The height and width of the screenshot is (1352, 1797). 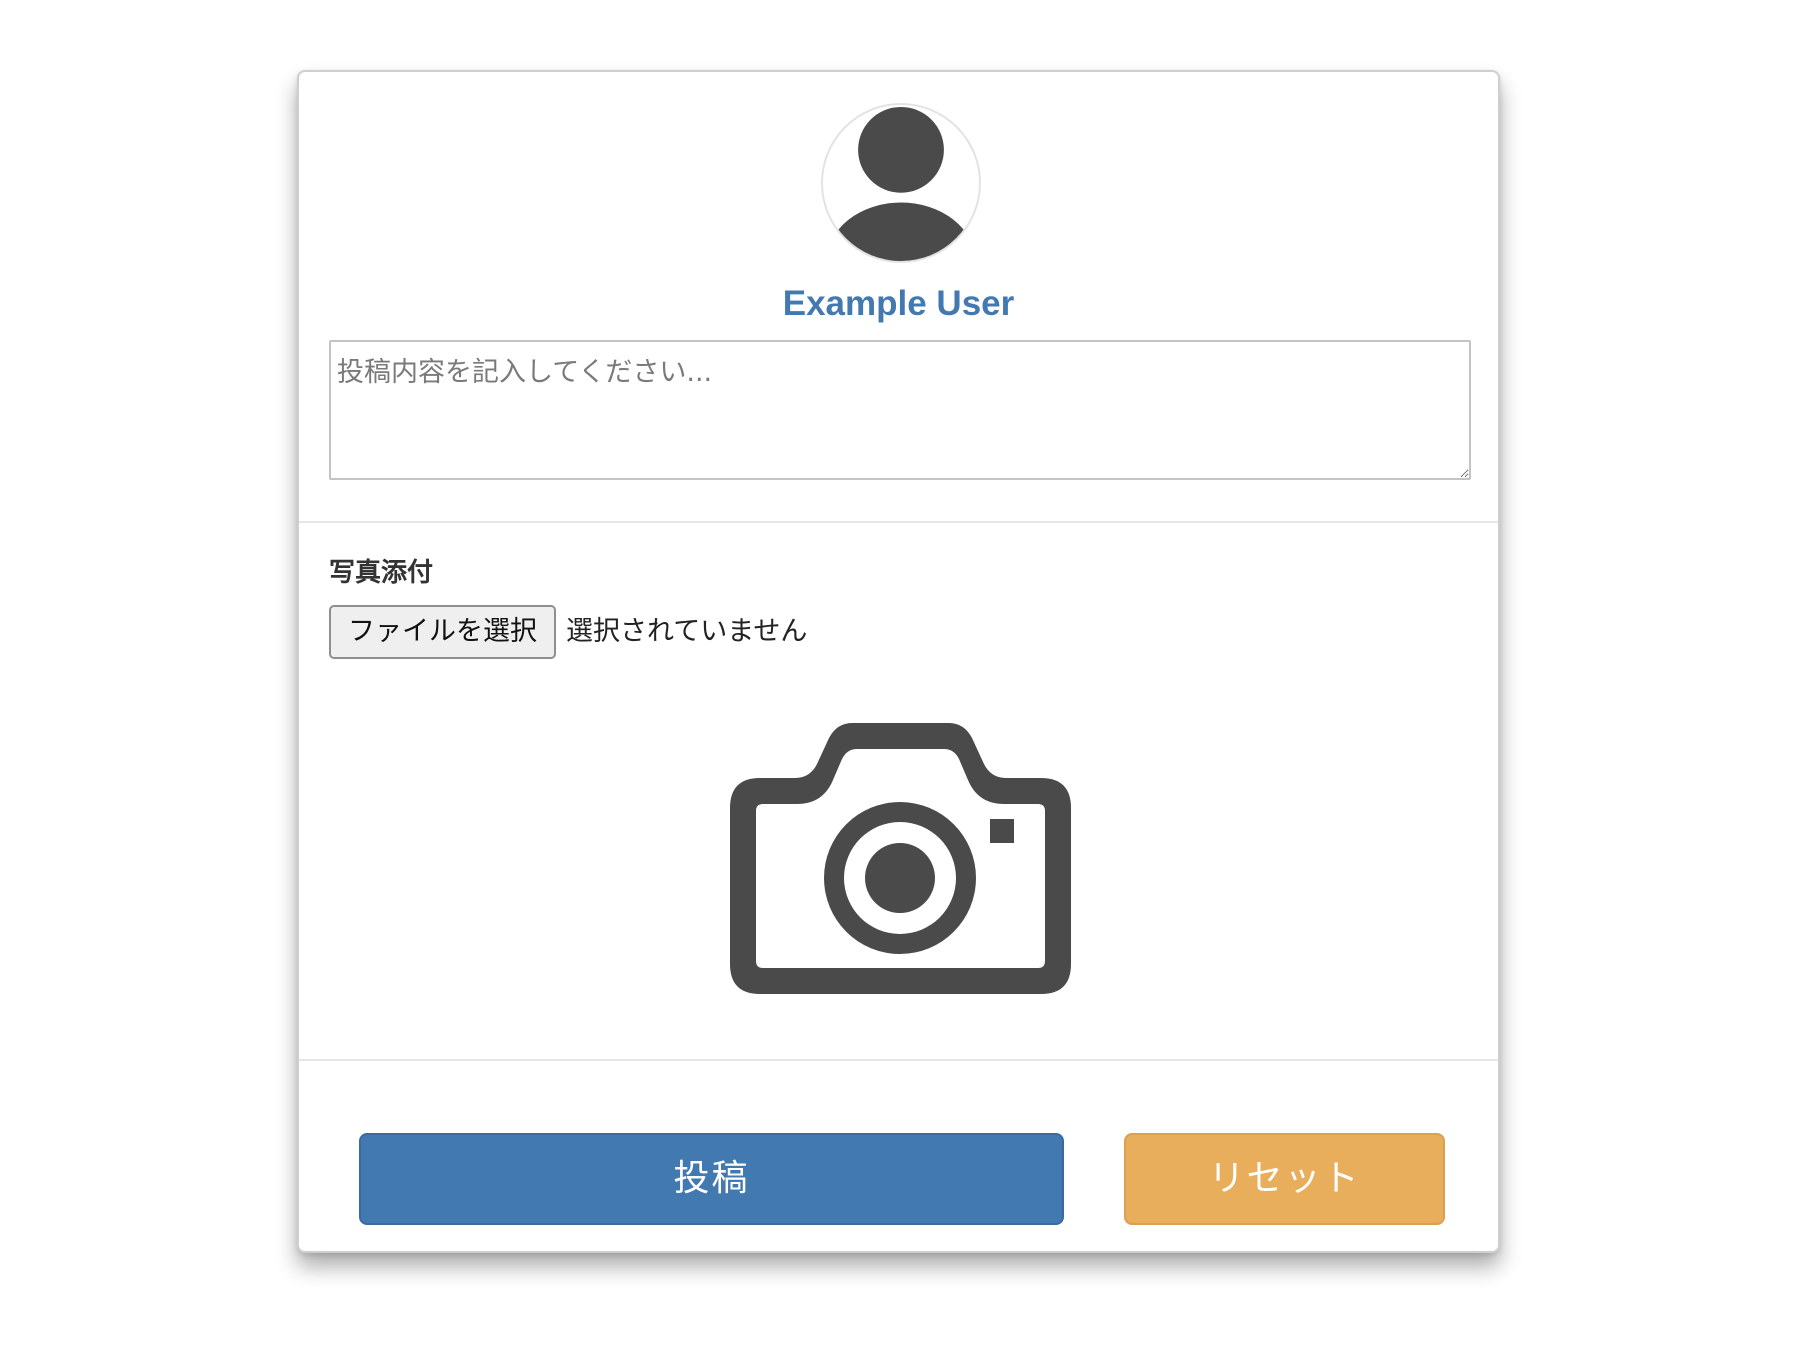 I want to click on reset-button: リセット, so click(x=1284, y=1179).